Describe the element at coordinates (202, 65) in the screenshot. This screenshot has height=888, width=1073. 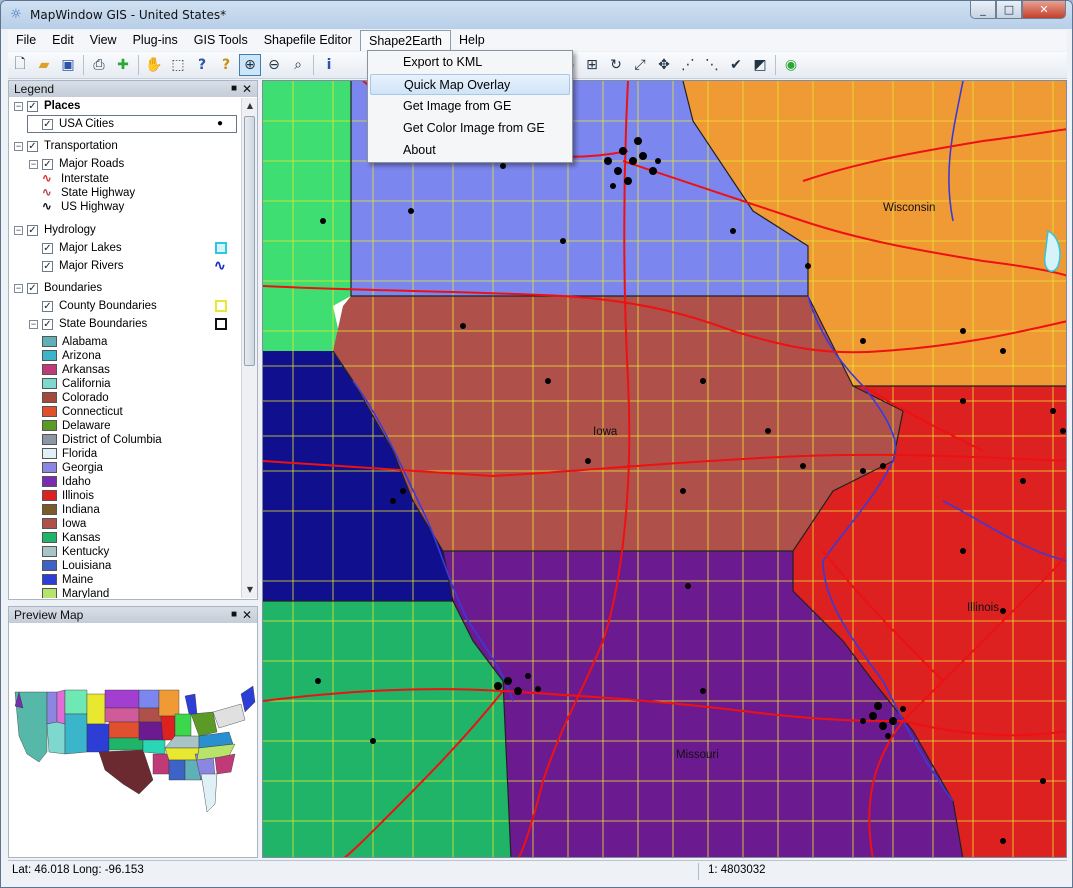
I see `identify-icon: ?` at that location.